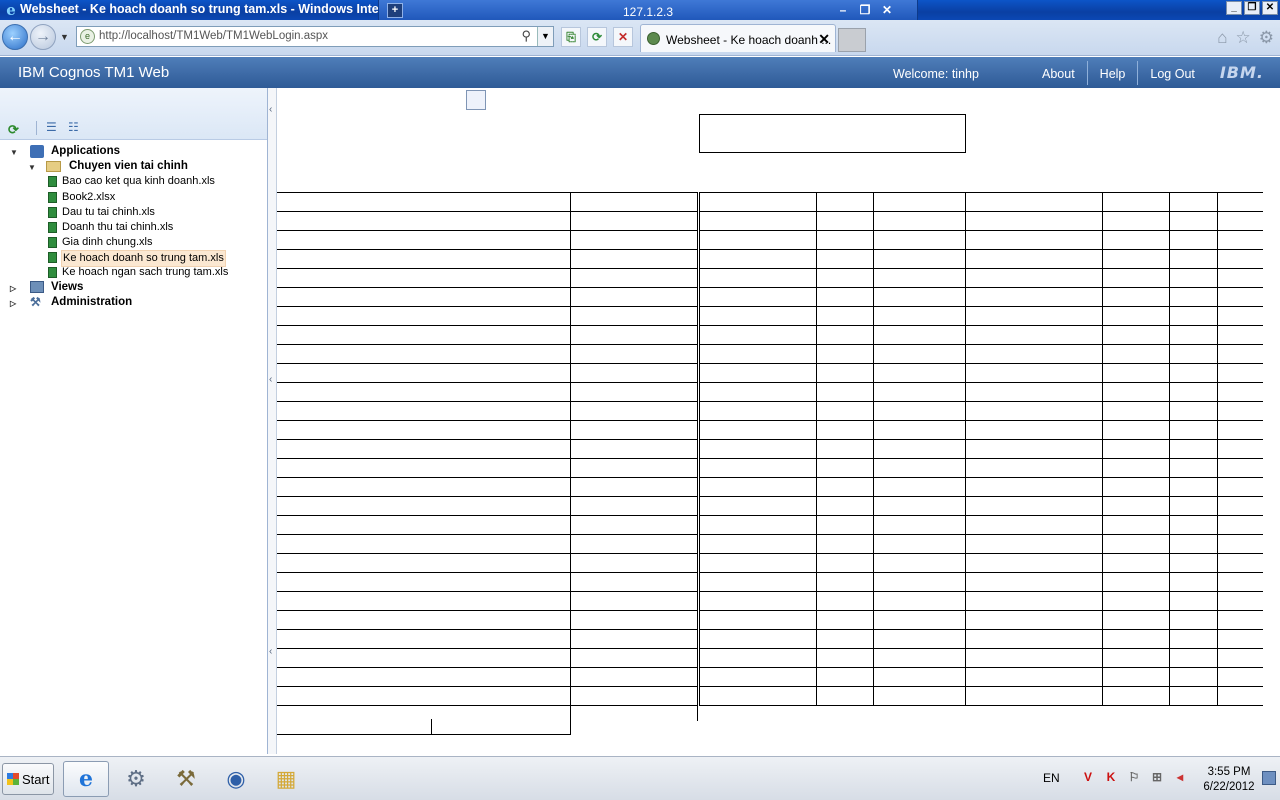 Image resolution: width=1280 pixels, height=800 pixels. Describe the element at coordinates (1234, 8) in the screenshot. I see `minimize-button: _` at that location.